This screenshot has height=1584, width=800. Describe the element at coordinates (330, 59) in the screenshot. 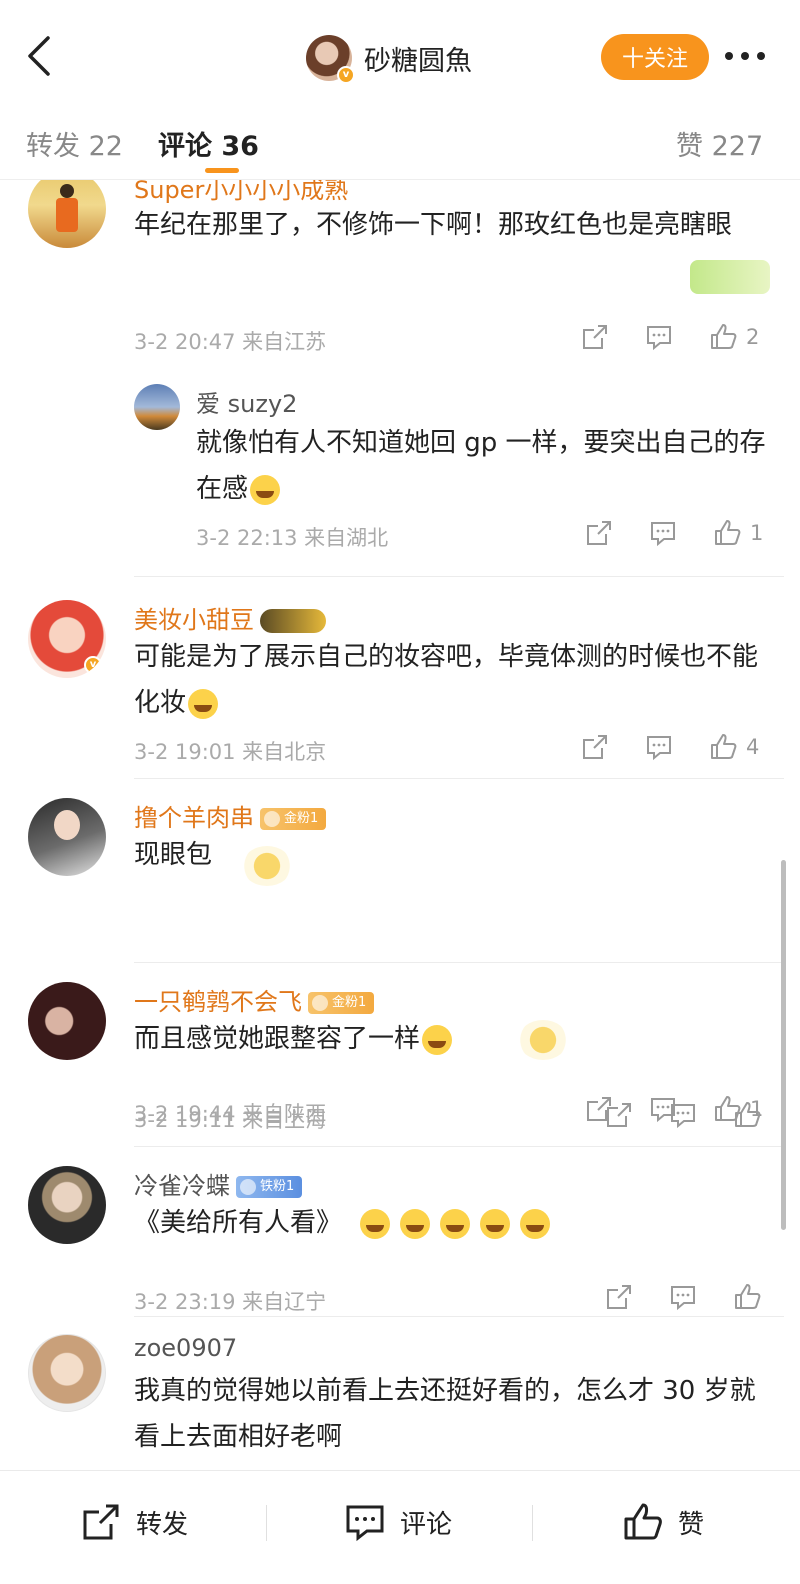

I see `author-avatar: v` at that location.